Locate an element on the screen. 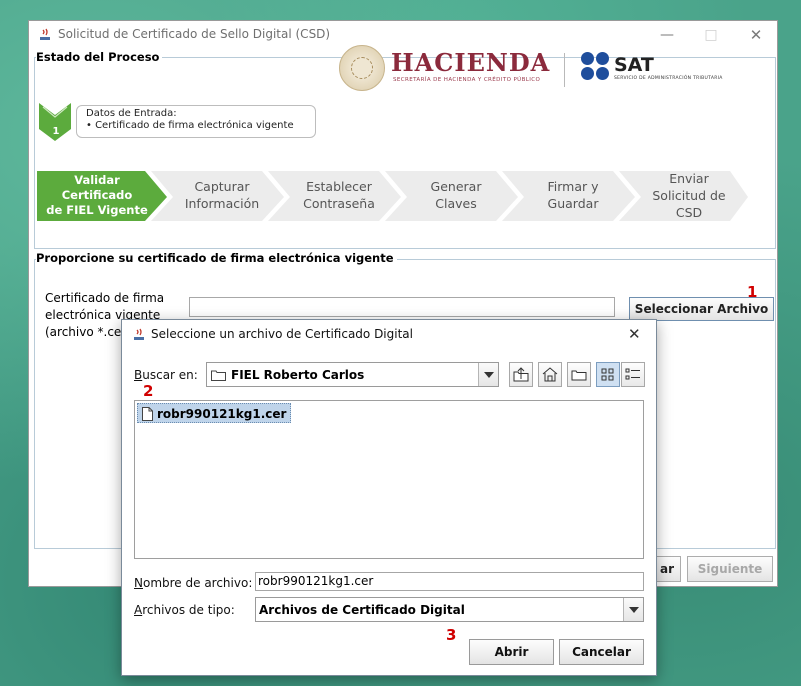  mnemonic: A is located at coordinates (138, 610).